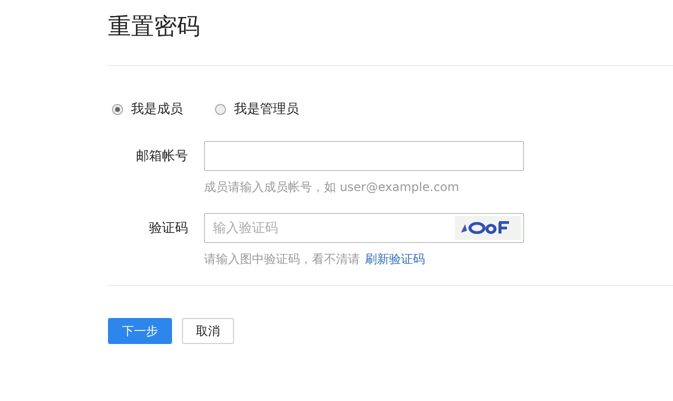  What do you see at coordinates (140, 331) in the screenshot?
I see `next-button: 下一步` at bounding box center [140, 331].